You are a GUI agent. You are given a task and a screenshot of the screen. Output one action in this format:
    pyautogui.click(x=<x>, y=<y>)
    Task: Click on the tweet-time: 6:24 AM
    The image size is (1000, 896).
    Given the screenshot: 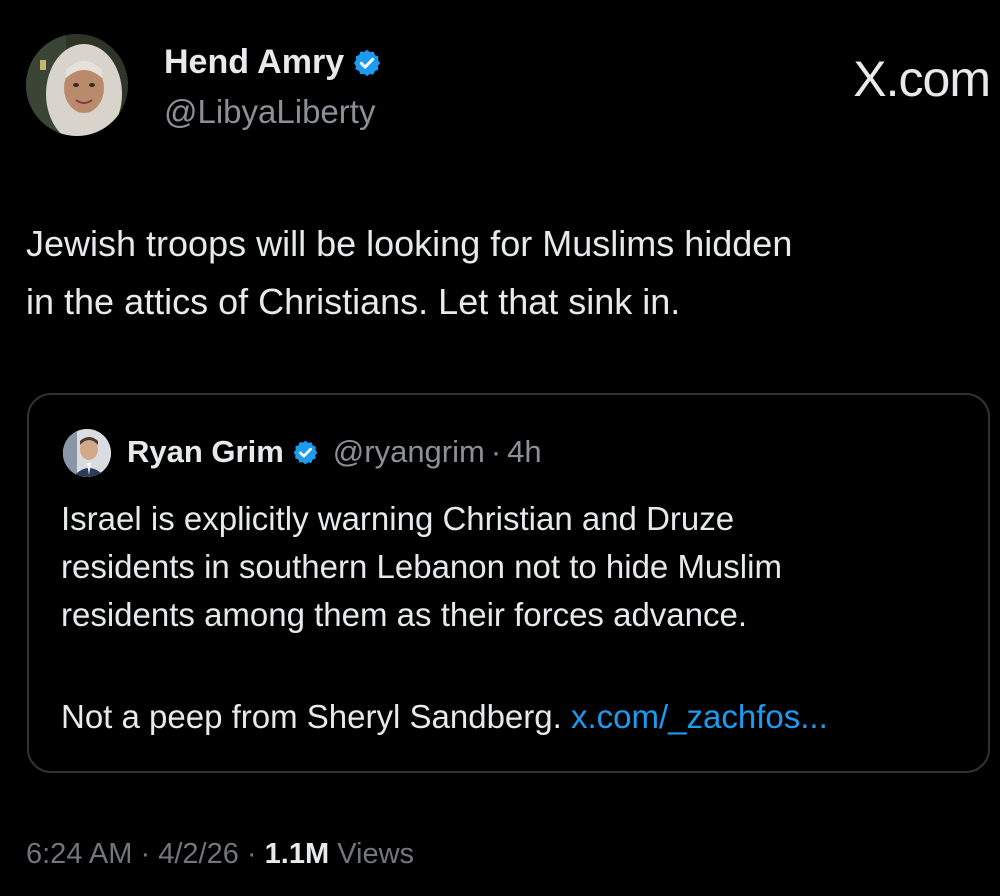 What is the action you would take?
    pyautogui.click(x=79, y=854)
    